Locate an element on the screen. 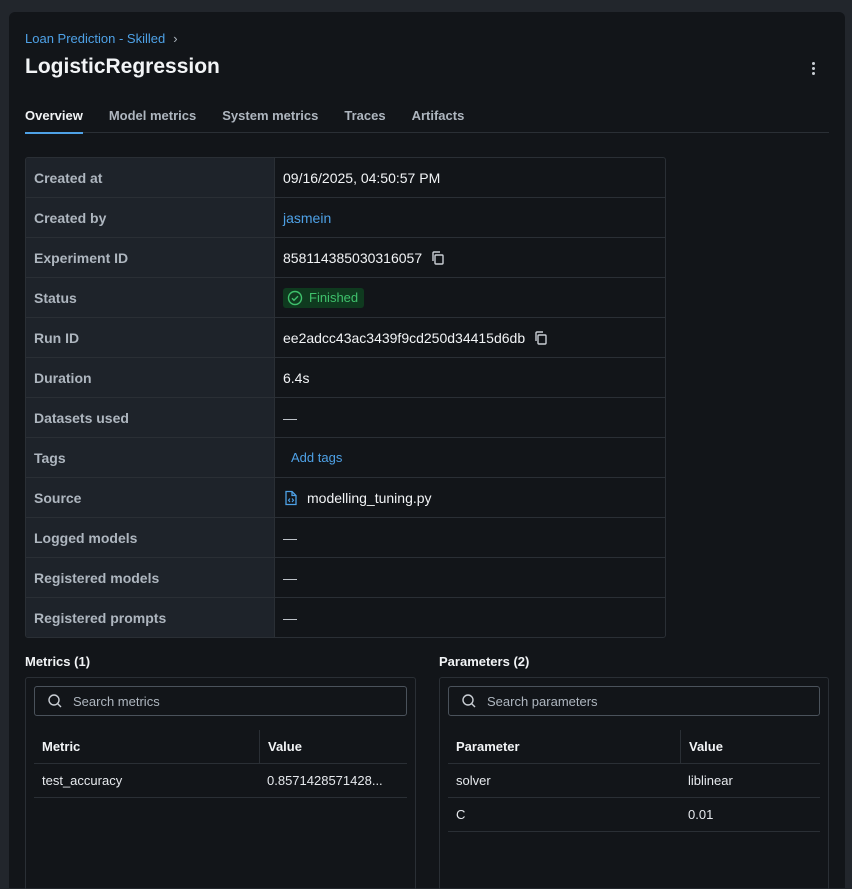 This screenshot has width=852, height=889. detail-row-tags: Tags Add tags is located at coordinates (345, 458).